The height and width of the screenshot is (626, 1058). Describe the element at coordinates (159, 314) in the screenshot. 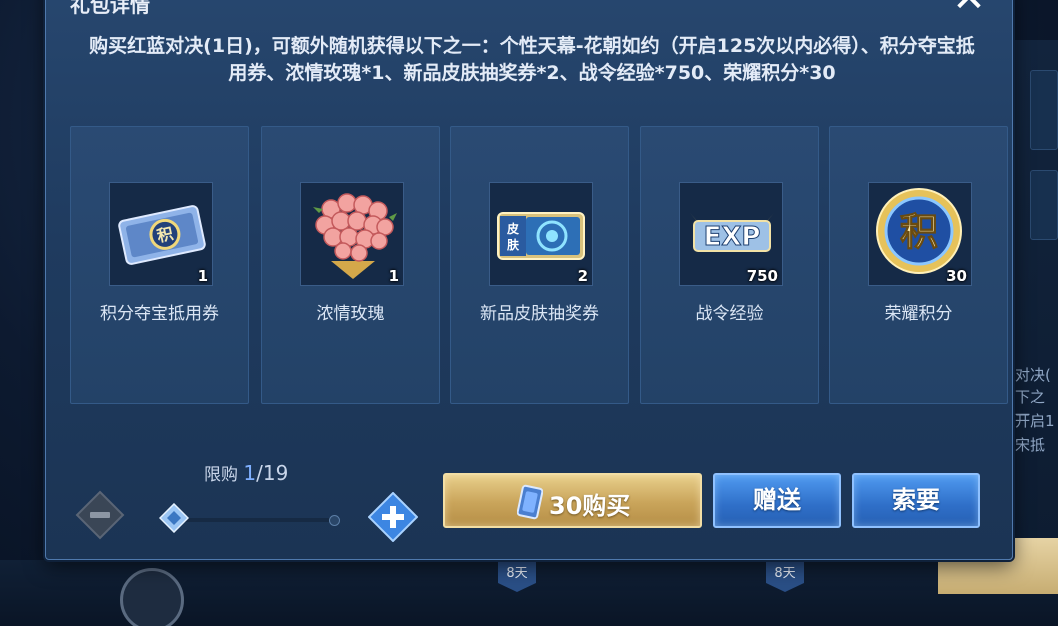

I see `reward-name: 积分夺宝抵用券` at that location.